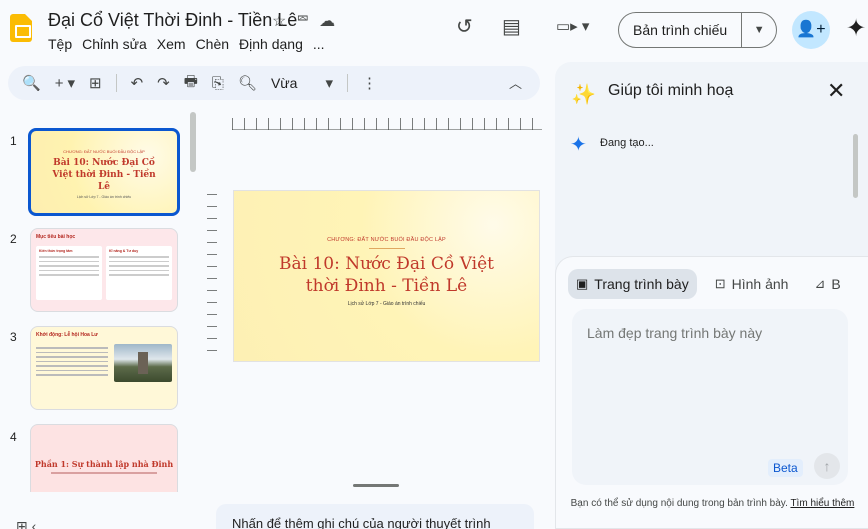 The width and height of the screenshot is (868, 529). What do you see at coordinates (56, 237) in the screenshot?
I see `slide-title: Mục tiêu bài học` at bounding box center [56, 237].